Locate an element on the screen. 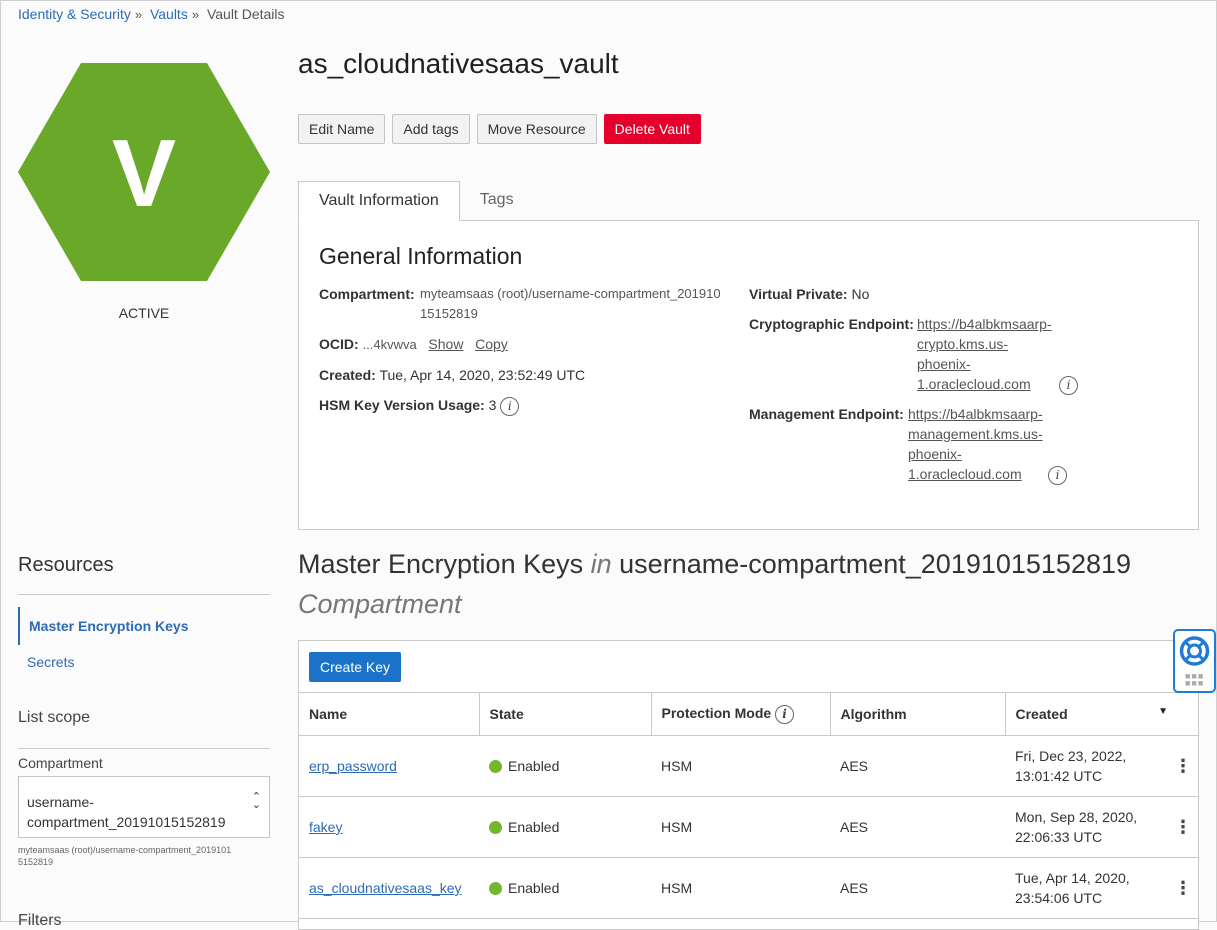 The image size is (1217, 930). compartment-value-line: 15152819 is located at coordinates (449, 313).